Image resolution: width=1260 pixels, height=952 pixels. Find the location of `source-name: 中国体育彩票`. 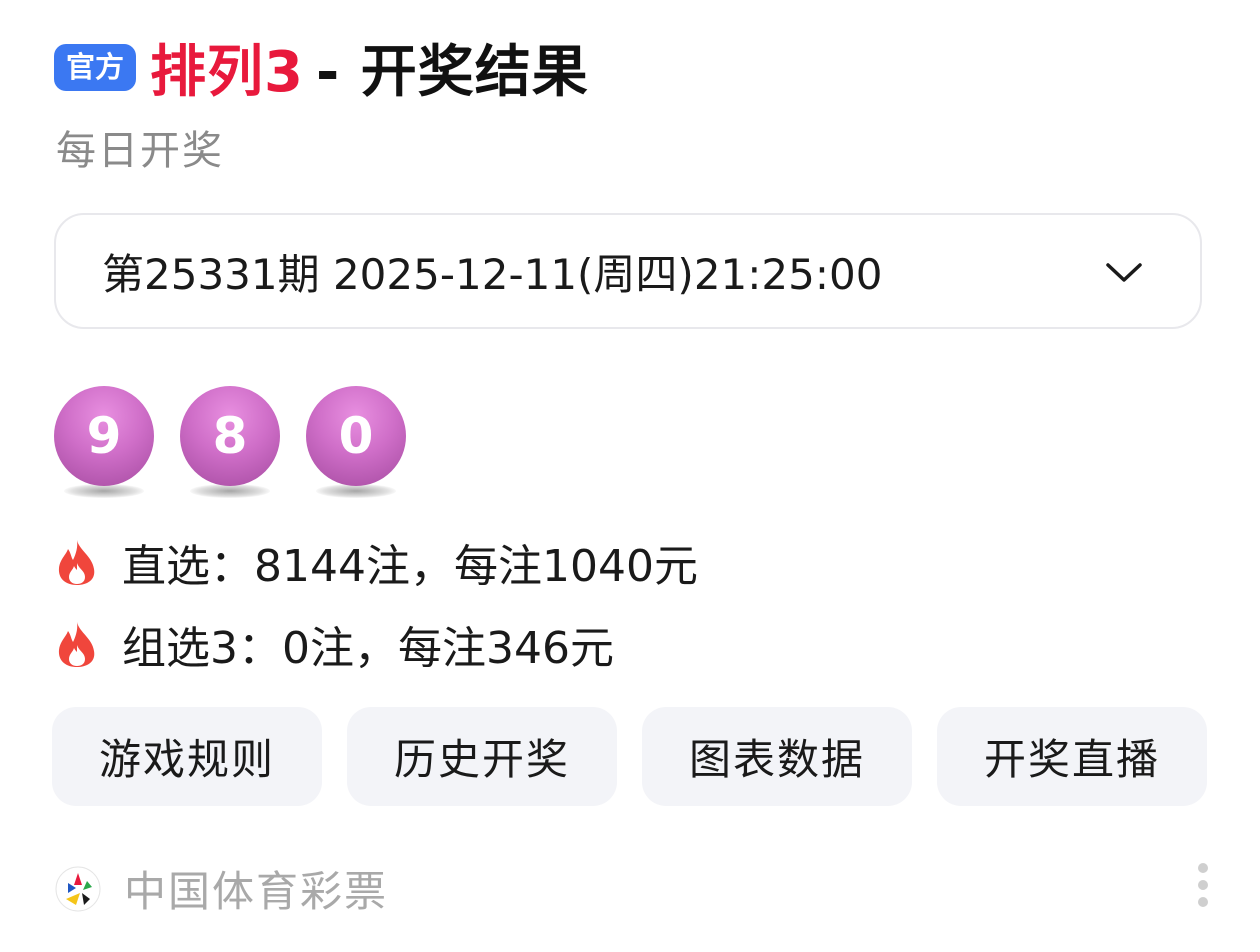

source-name: 中国体育彩票 is located at coordinates (256, 891).